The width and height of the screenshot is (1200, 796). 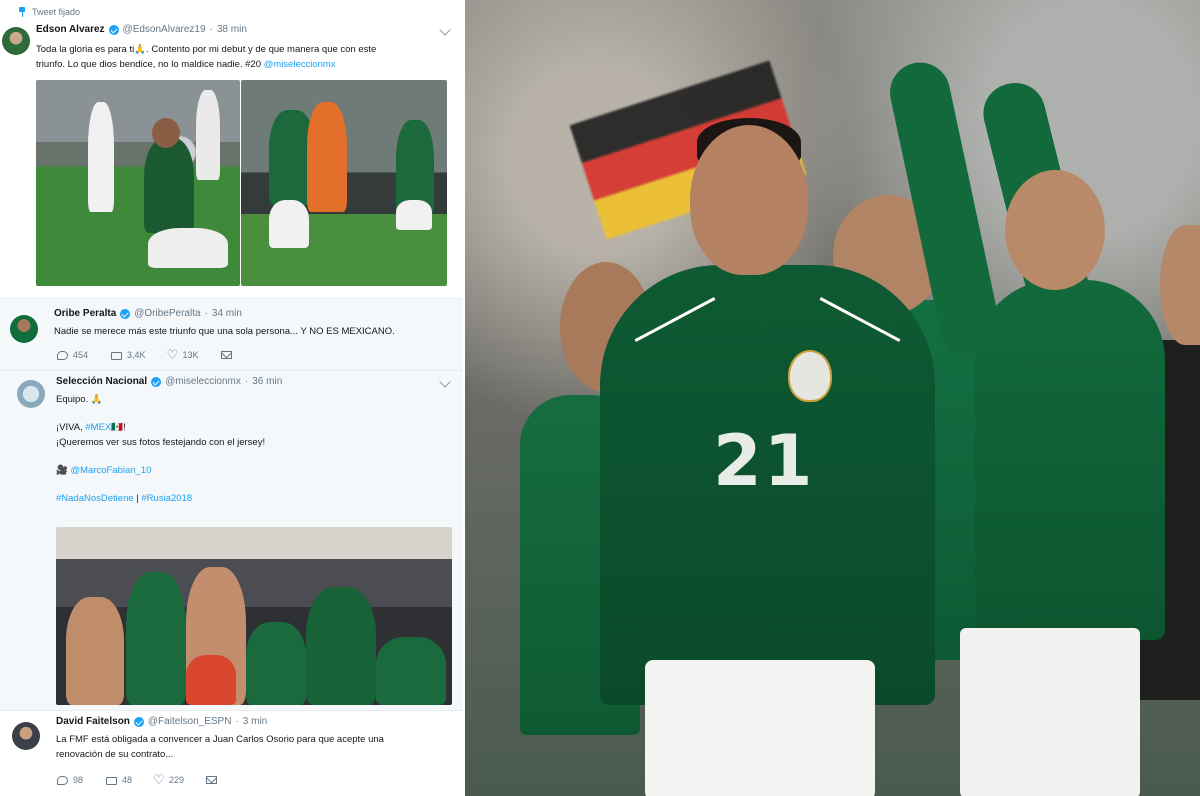 What do you see at coordinates (190, 721) in the screenshot?
I see `author-handle: @Faitelson_ESPN` at bounding box center [190, 721].